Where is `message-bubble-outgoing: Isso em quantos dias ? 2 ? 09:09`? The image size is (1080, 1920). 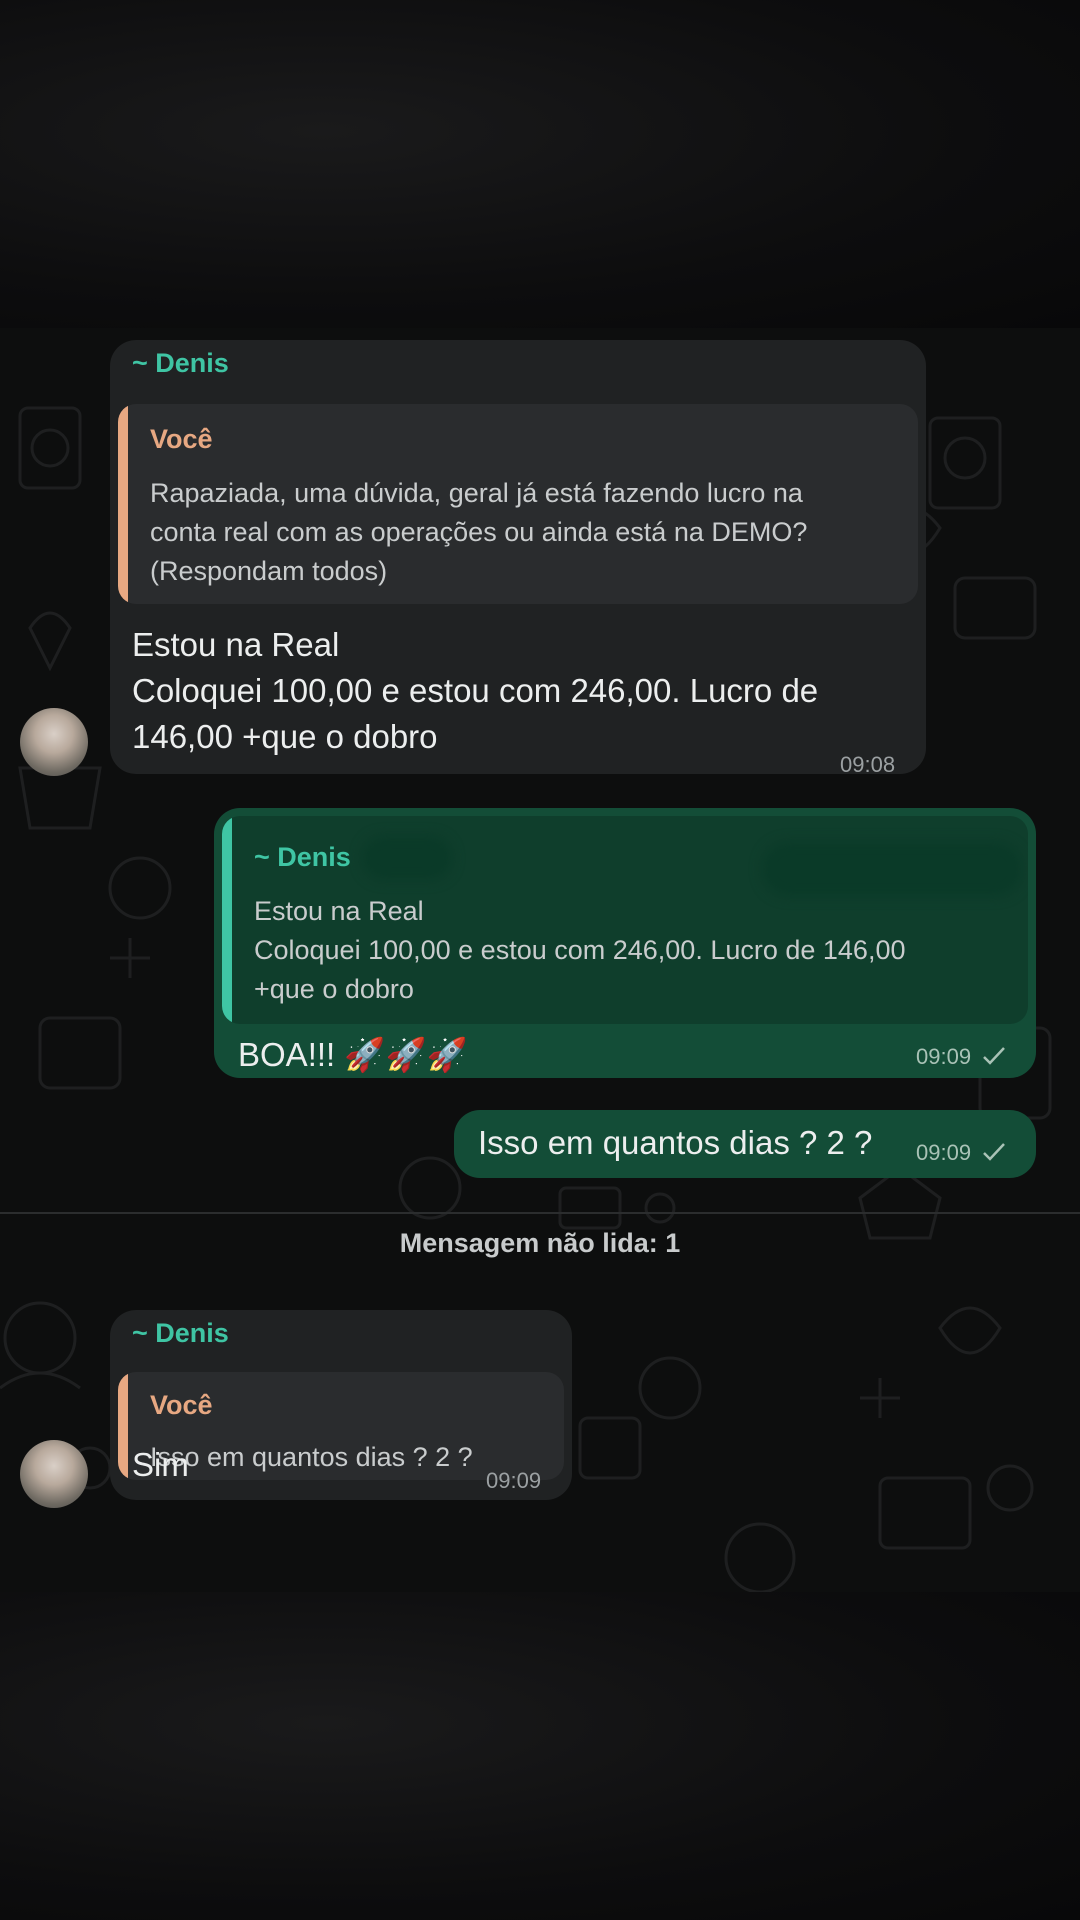
message-bubble-outgoing: Isso em quantos dias ? 2 ? 09:09 is located at coordinates (745, 1144).